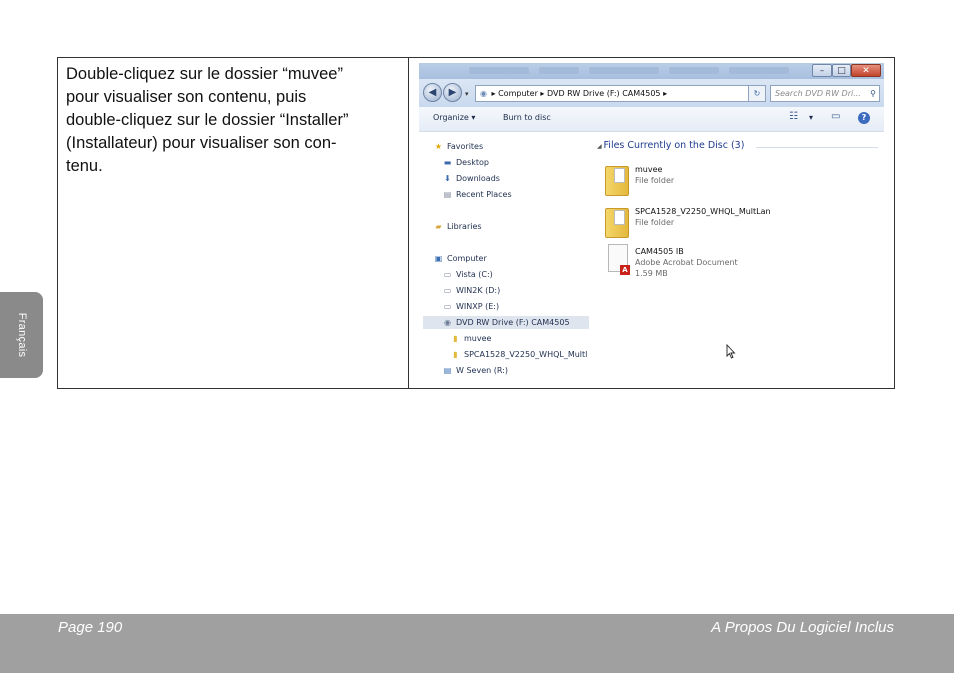 The width and height of the screenshot is (954, 673). What do you see at coordinates (408, 223) in the screenshot?
I see `table-divider` at bounding box center [408, 223].